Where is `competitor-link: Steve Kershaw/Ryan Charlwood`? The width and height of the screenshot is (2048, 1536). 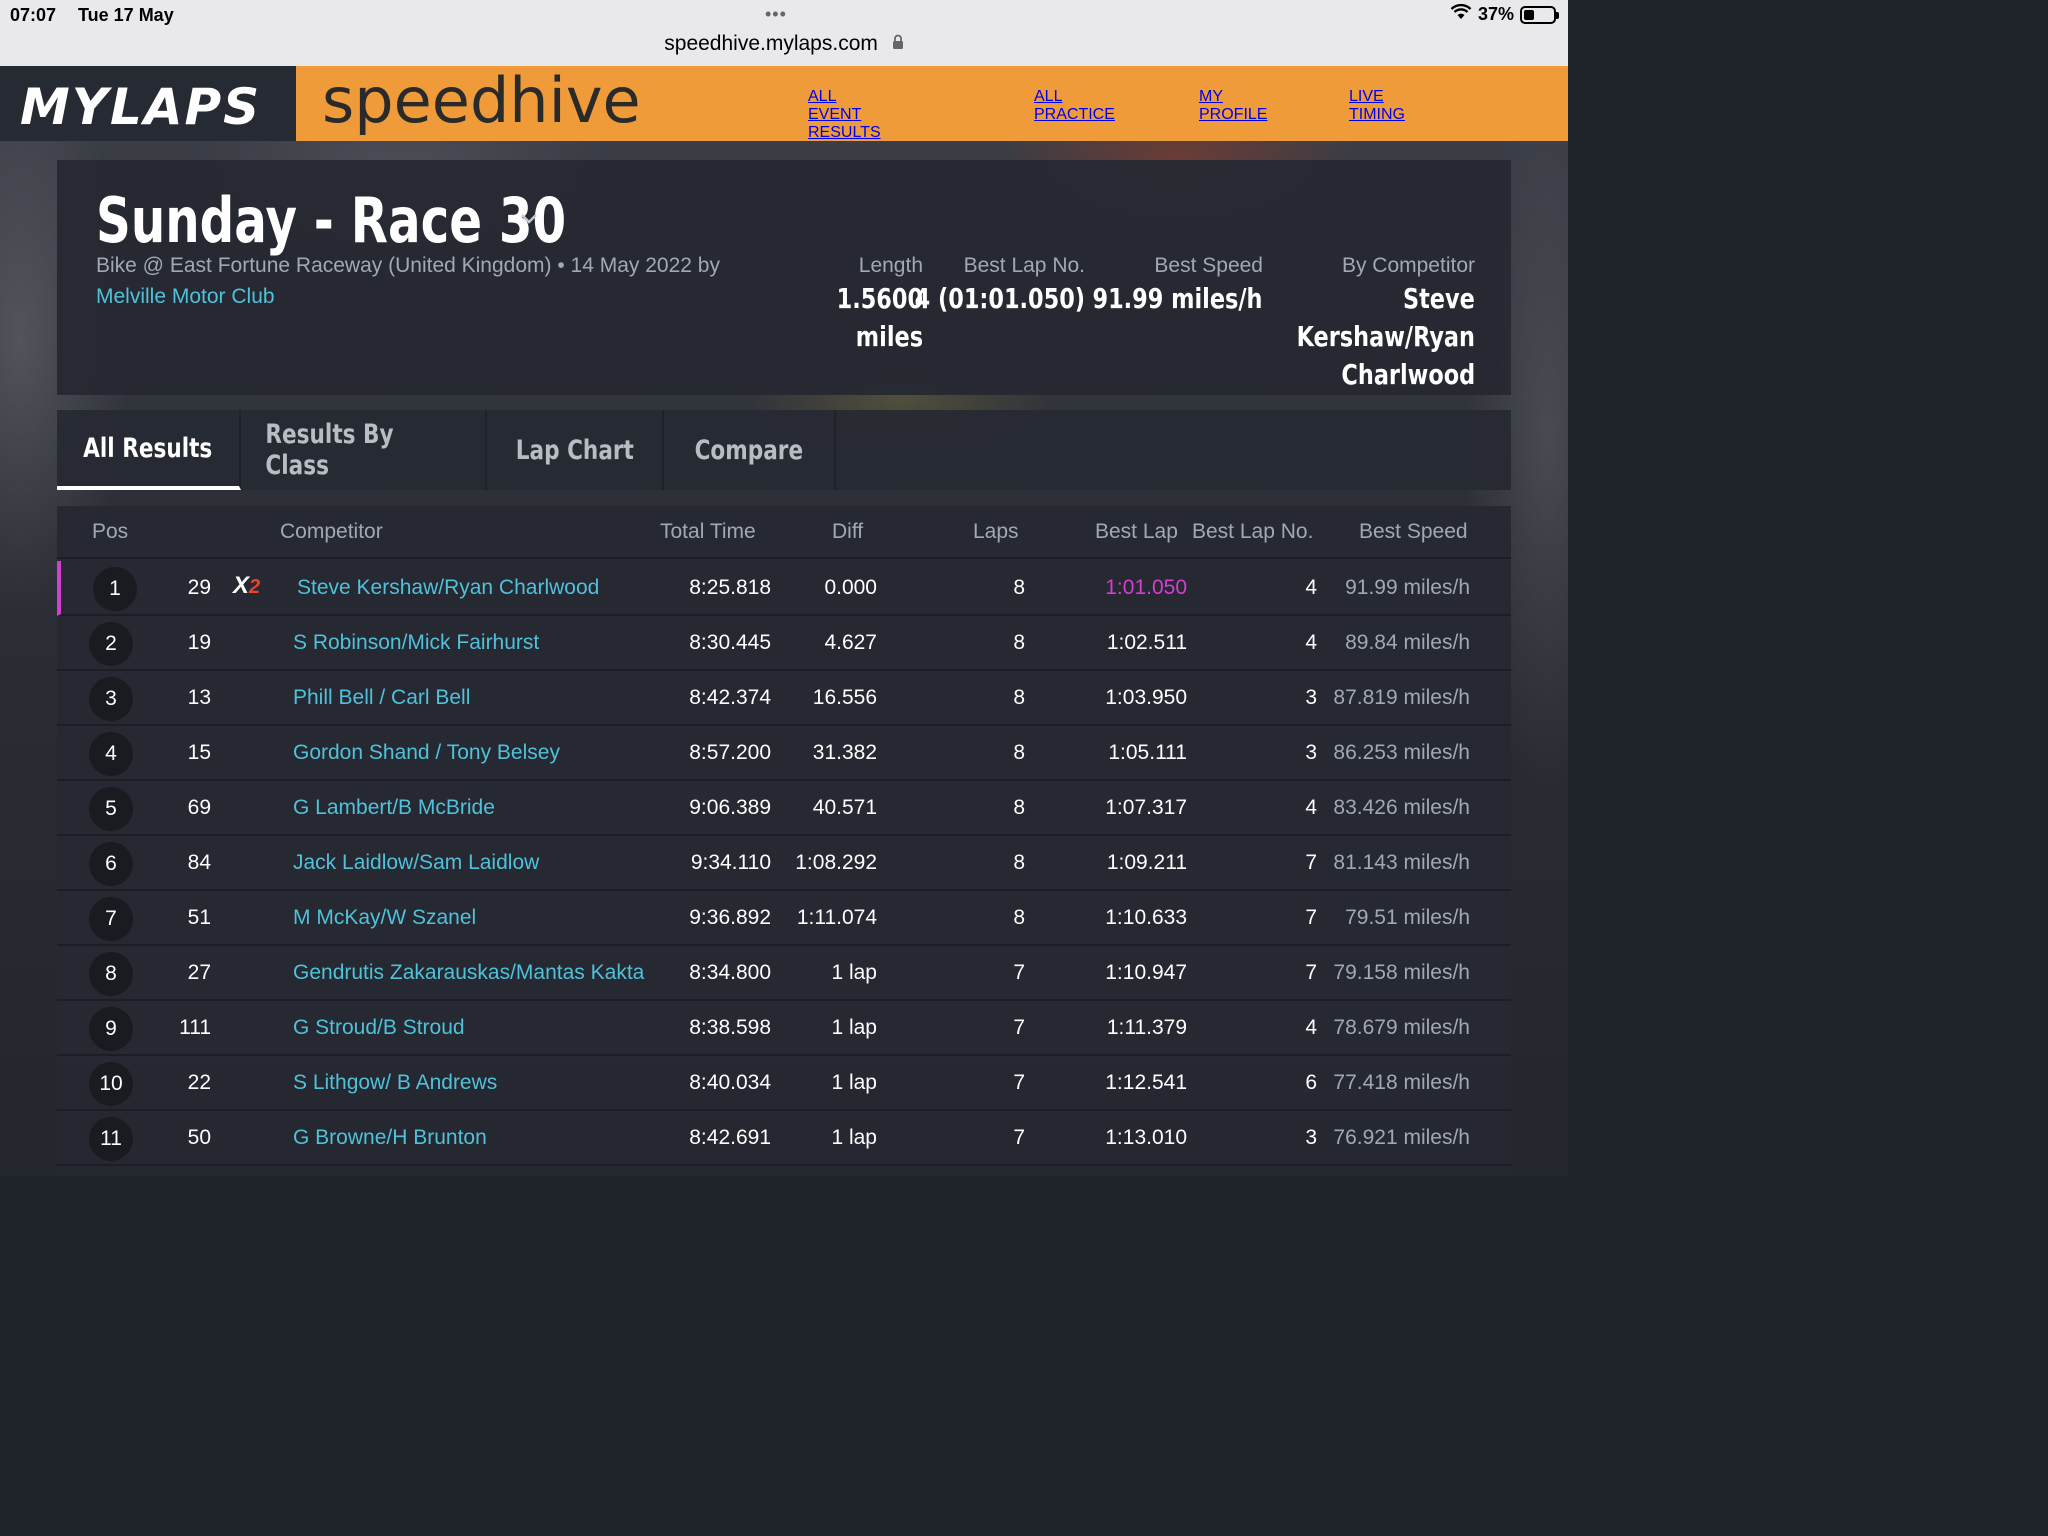 competitor-link: Steve Kershaw/Ryan Charlwood is located at coordinates (448, 588).